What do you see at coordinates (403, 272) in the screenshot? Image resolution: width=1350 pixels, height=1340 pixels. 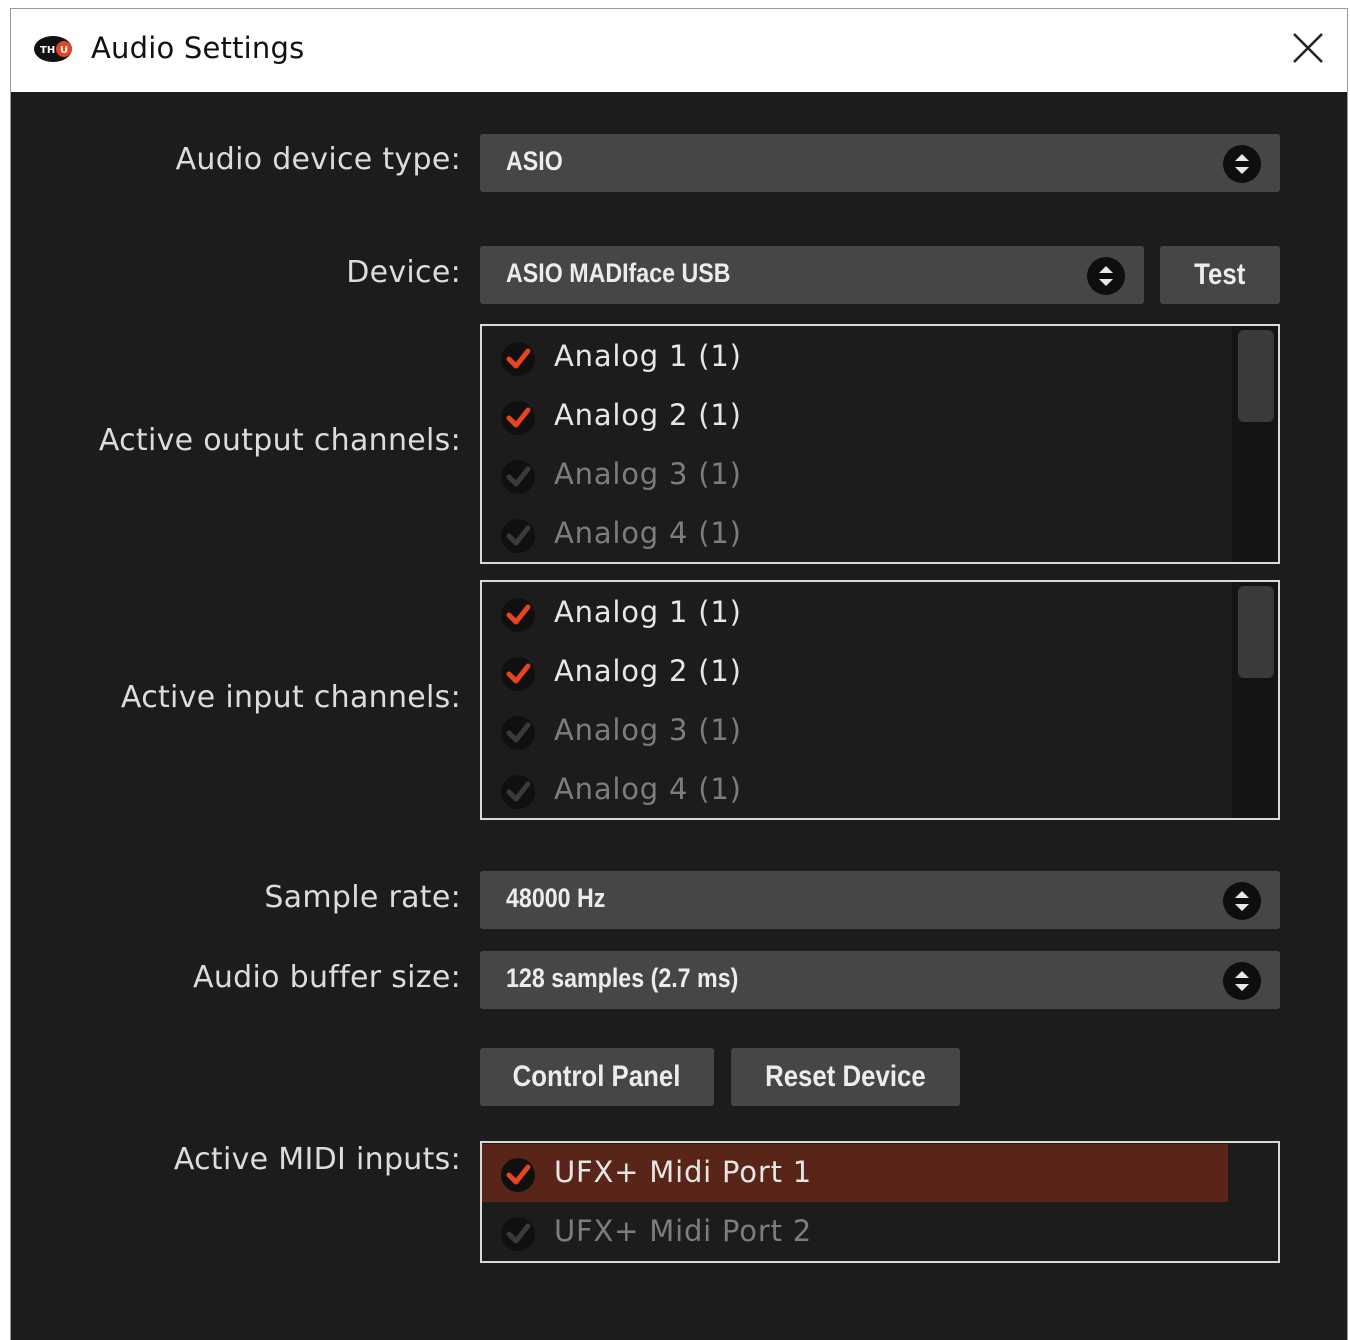 I see `device-label: Device:` at bounding box center [403, 272].